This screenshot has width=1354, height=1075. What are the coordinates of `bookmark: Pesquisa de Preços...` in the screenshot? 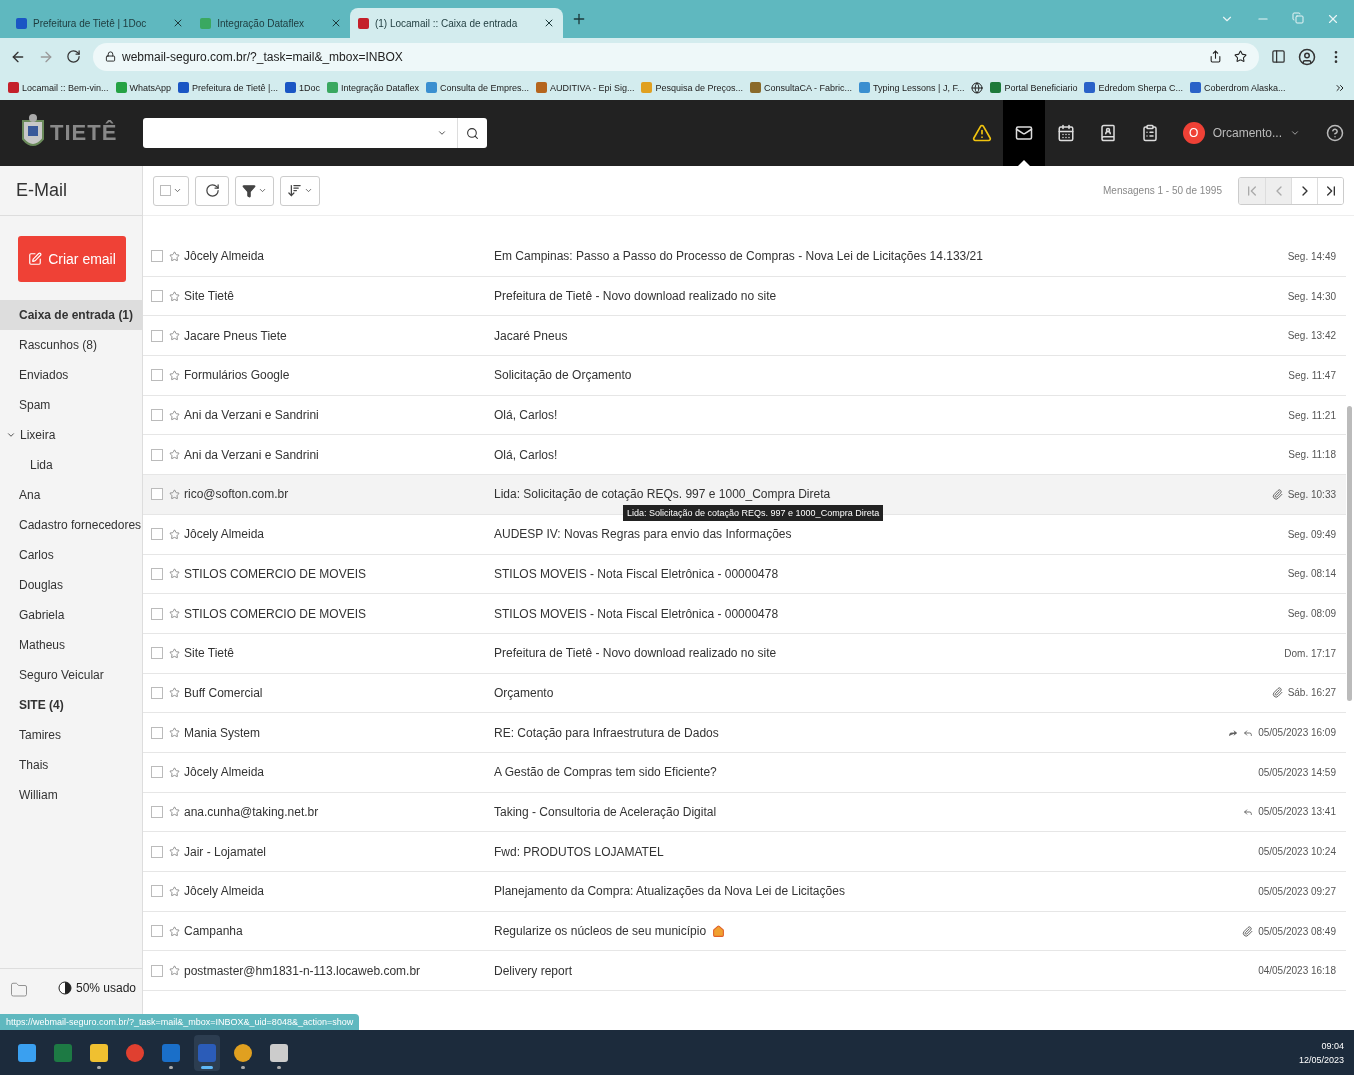 It's located at (692, 87).